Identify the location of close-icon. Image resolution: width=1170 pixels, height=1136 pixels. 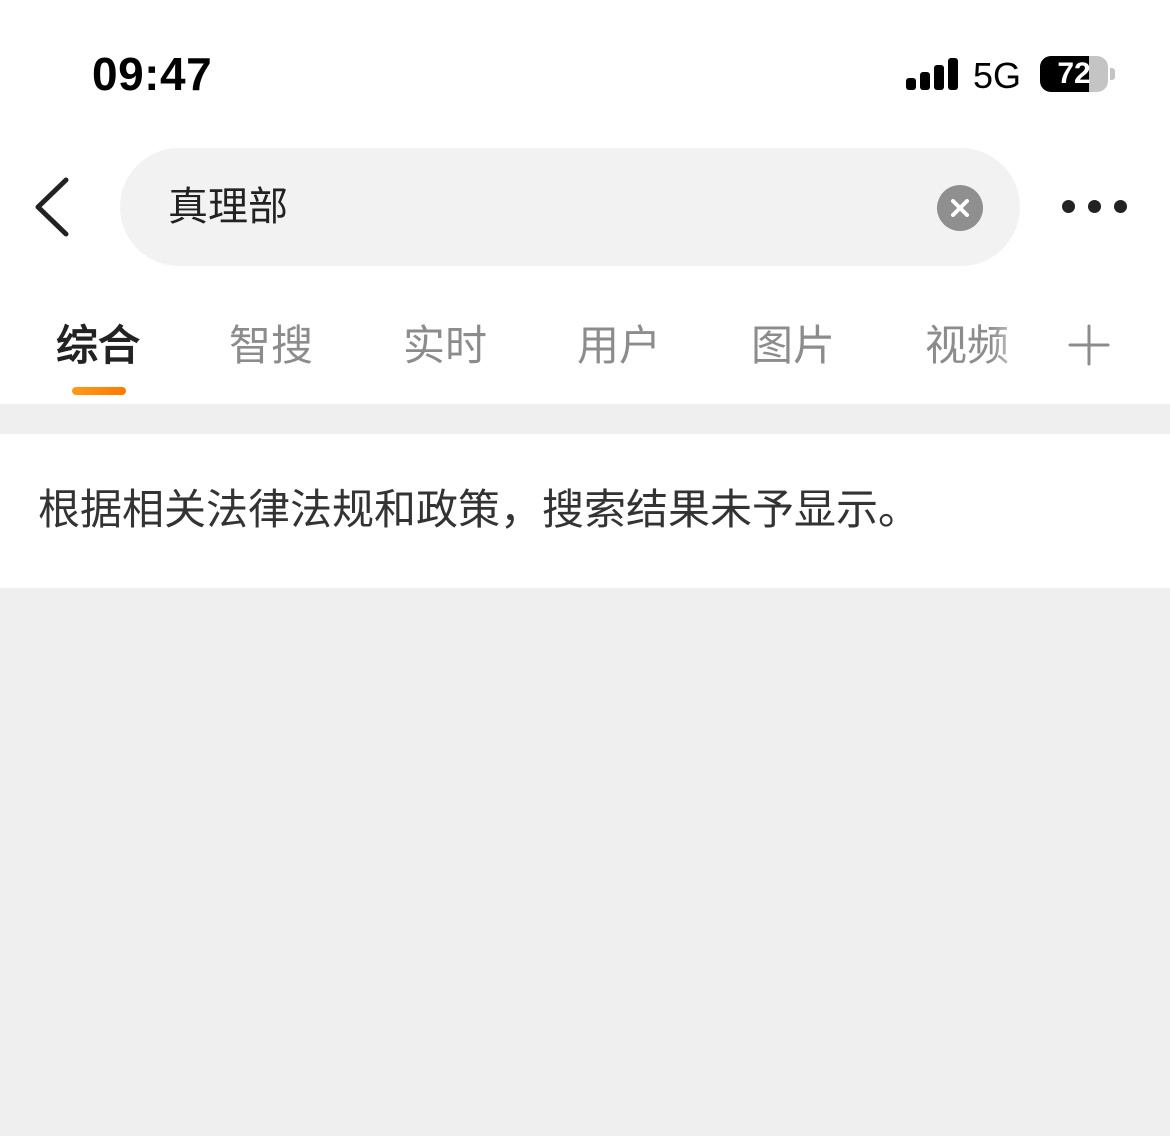
(960, 208).